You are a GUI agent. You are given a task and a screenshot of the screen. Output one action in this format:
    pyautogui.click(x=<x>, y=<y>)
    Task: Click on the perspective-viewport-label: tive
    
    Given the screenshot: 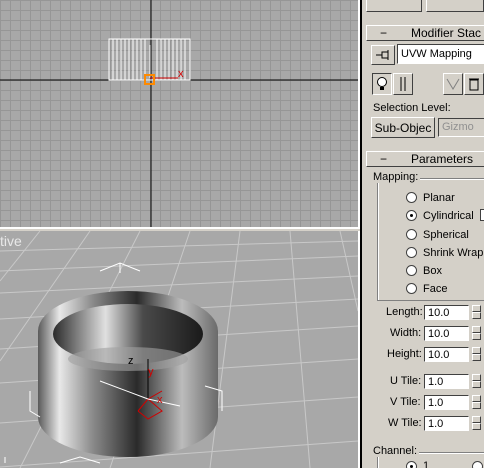 What is the action you would take?
    pyautogui.click(x=11, y=241)
    